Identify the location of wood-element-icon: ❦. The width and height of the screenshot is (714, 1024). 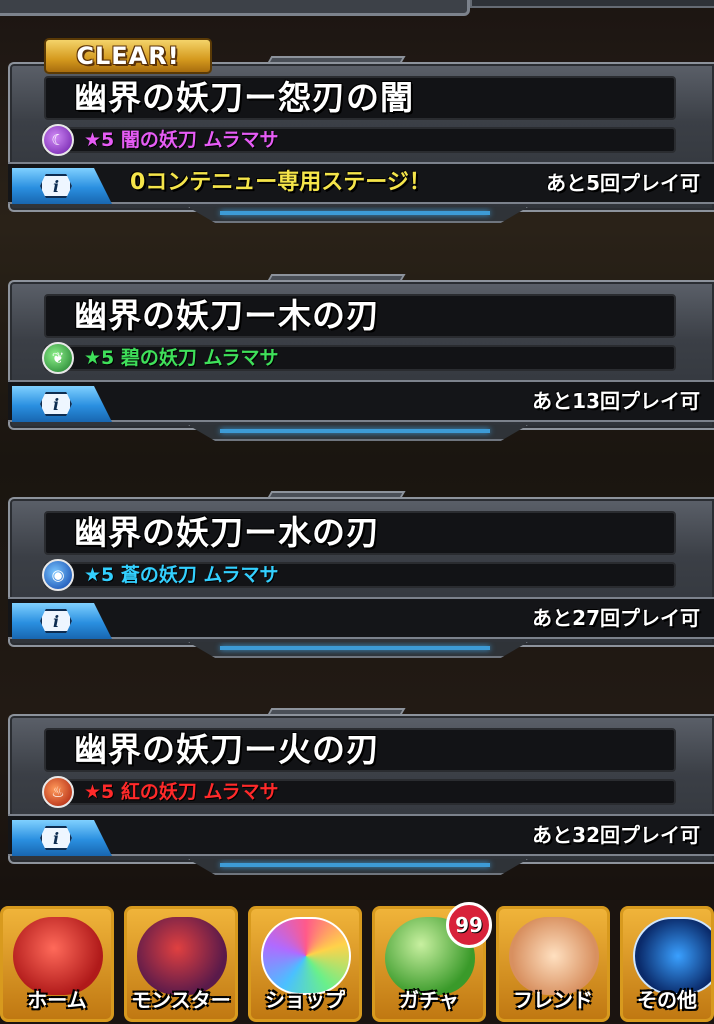
(58, 358).